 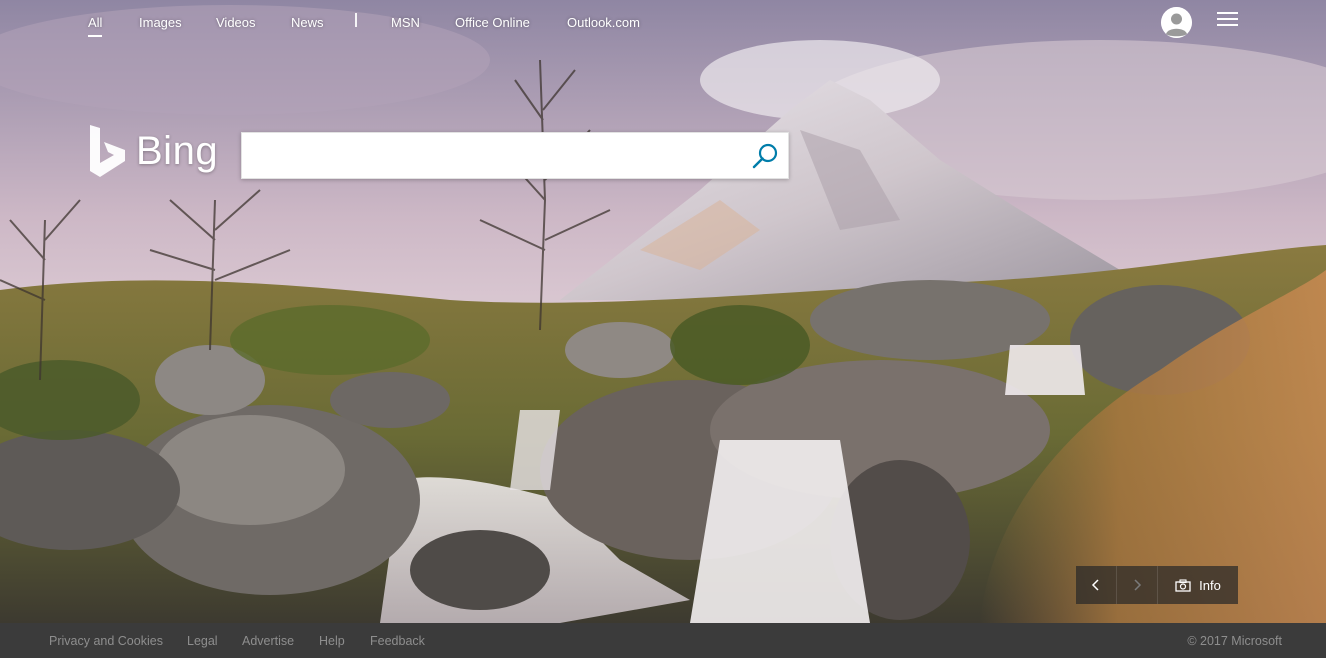 What do you see at coordinates (1183, 585) in the screenshot?
I see `camera-icon` at bounding box center [1183, 585].